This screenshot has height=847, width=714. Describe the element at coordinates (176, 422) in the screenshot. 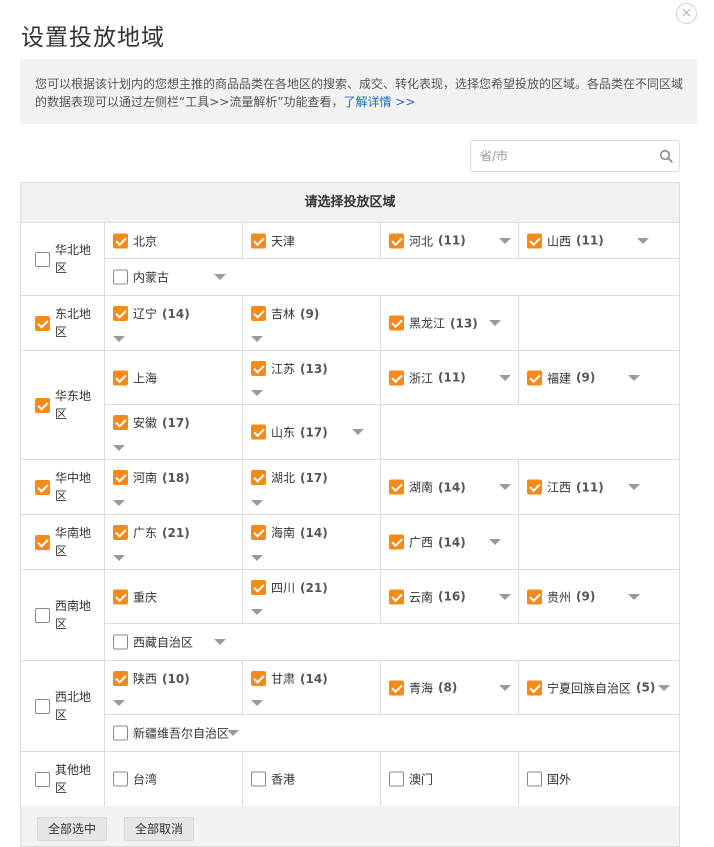

I see `city-count: (17)` at that location.